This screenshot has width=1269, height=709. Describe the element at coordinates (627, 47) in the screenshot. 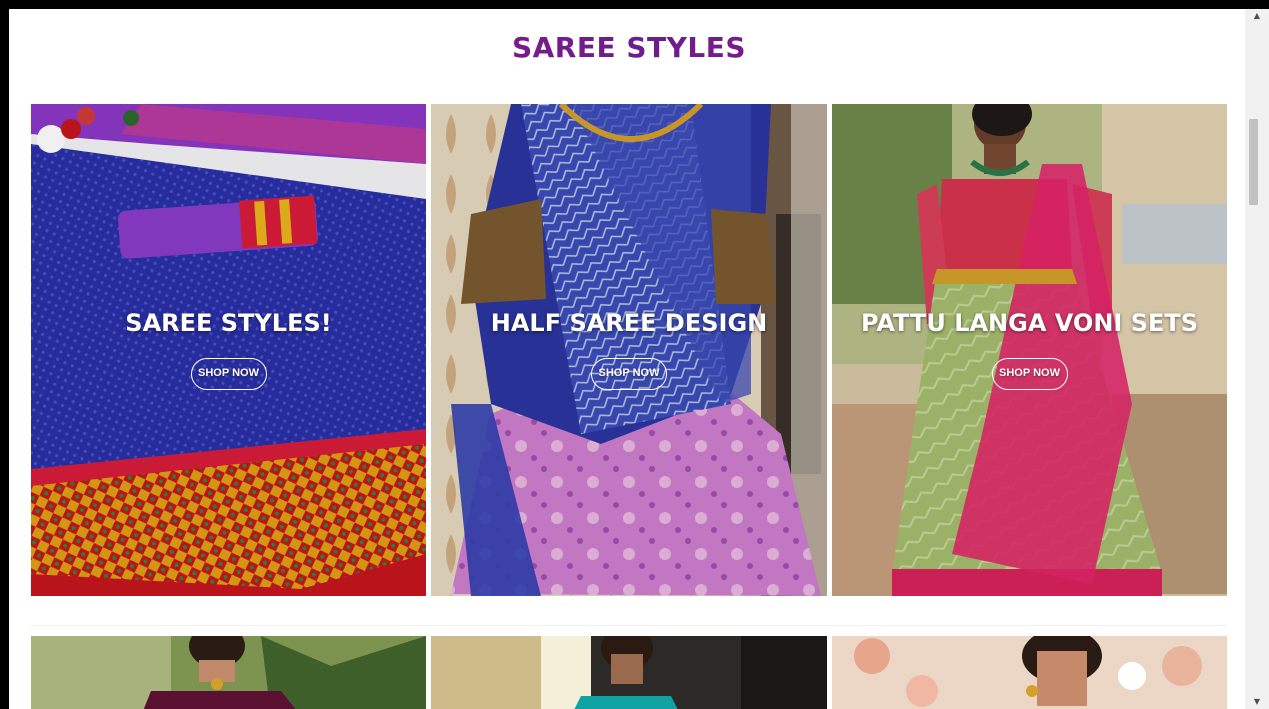

I see `section-title: SAREE STYLES` at that location.